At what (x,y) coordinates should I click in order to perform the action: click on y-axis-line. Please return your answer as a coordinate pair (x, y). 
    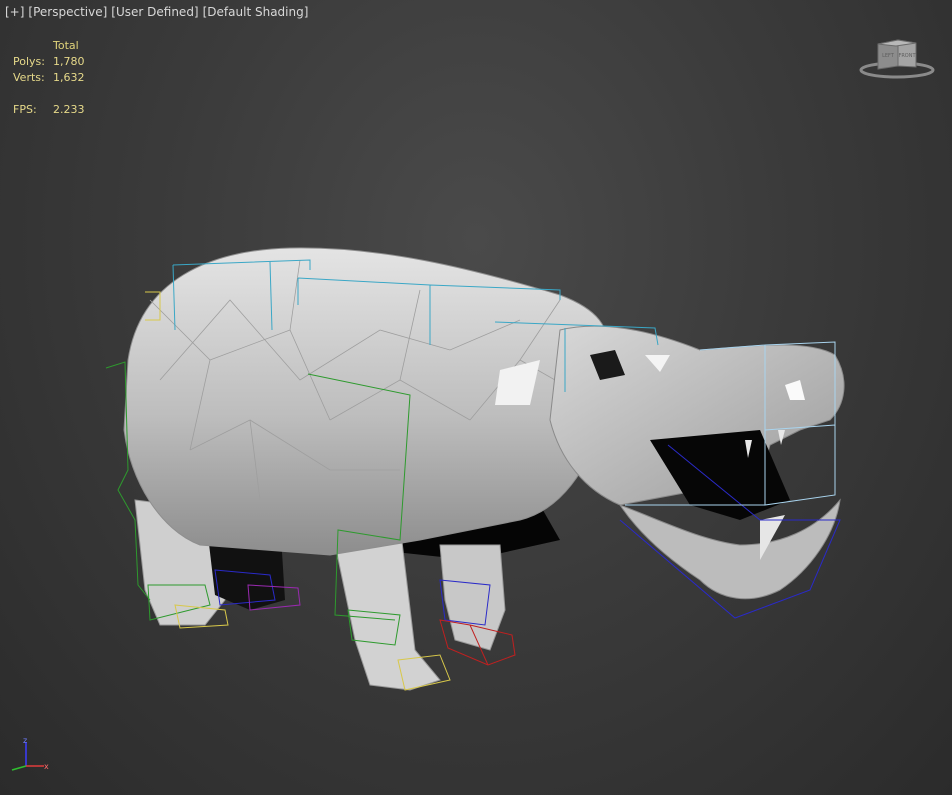
    Looking at the image, I should click on (19, 768).